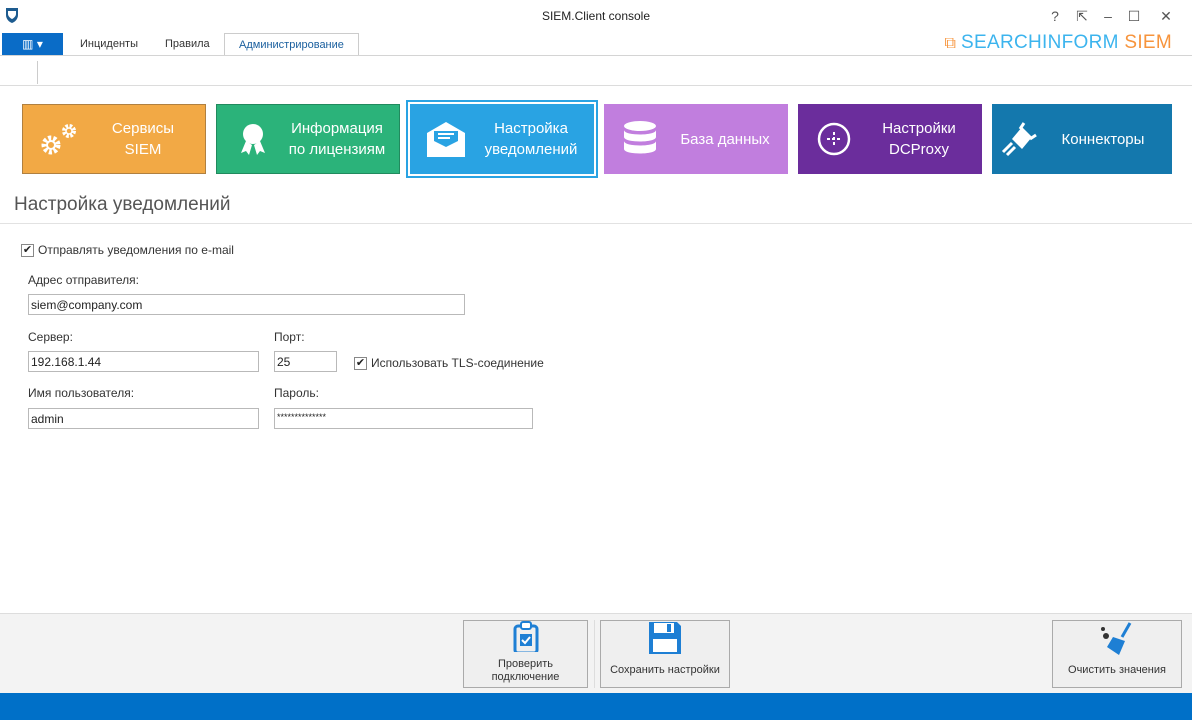 The height and width of the screenshot is (720, 1192). I want to click on save-settings-button: Сохранить настройки, so click(665, 654).